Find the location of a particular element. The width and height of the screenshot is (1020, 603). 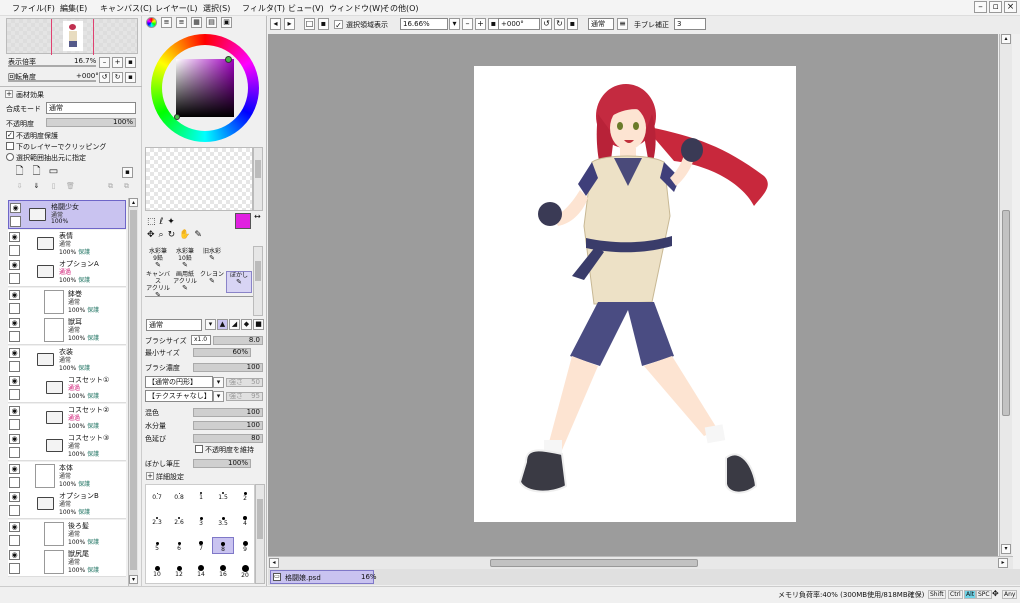

brush-size-preset: 0.7 is located at coordinates (157, 495).